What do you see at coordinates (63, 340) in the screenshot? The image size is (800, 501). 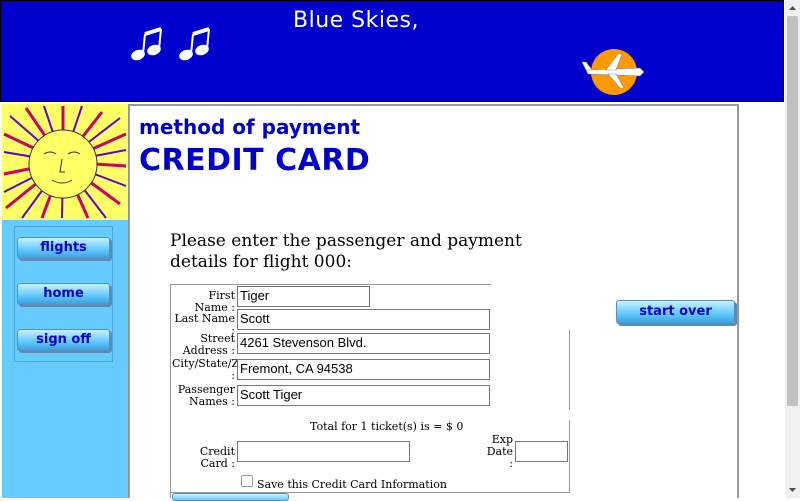 I see `sign-off-button: sign off` at bounding box center [63, 340].